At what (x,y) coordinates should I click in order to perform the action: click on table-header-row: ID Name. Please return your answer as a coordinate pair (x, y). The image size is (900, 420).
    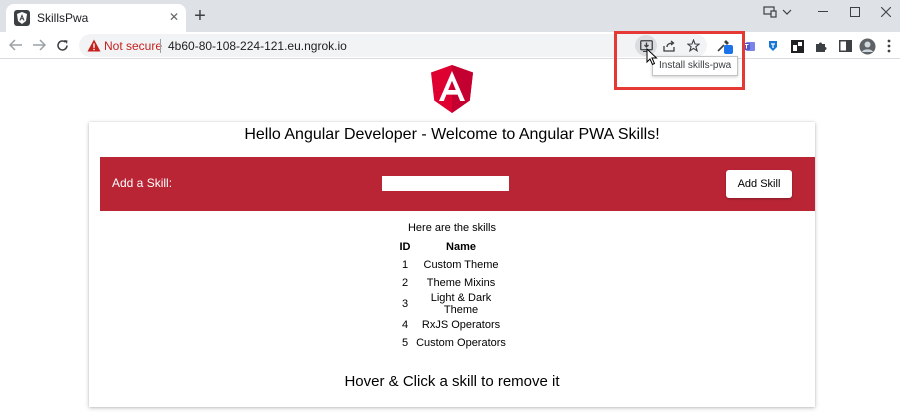
    Looking at the image, I should click on (453, 247).